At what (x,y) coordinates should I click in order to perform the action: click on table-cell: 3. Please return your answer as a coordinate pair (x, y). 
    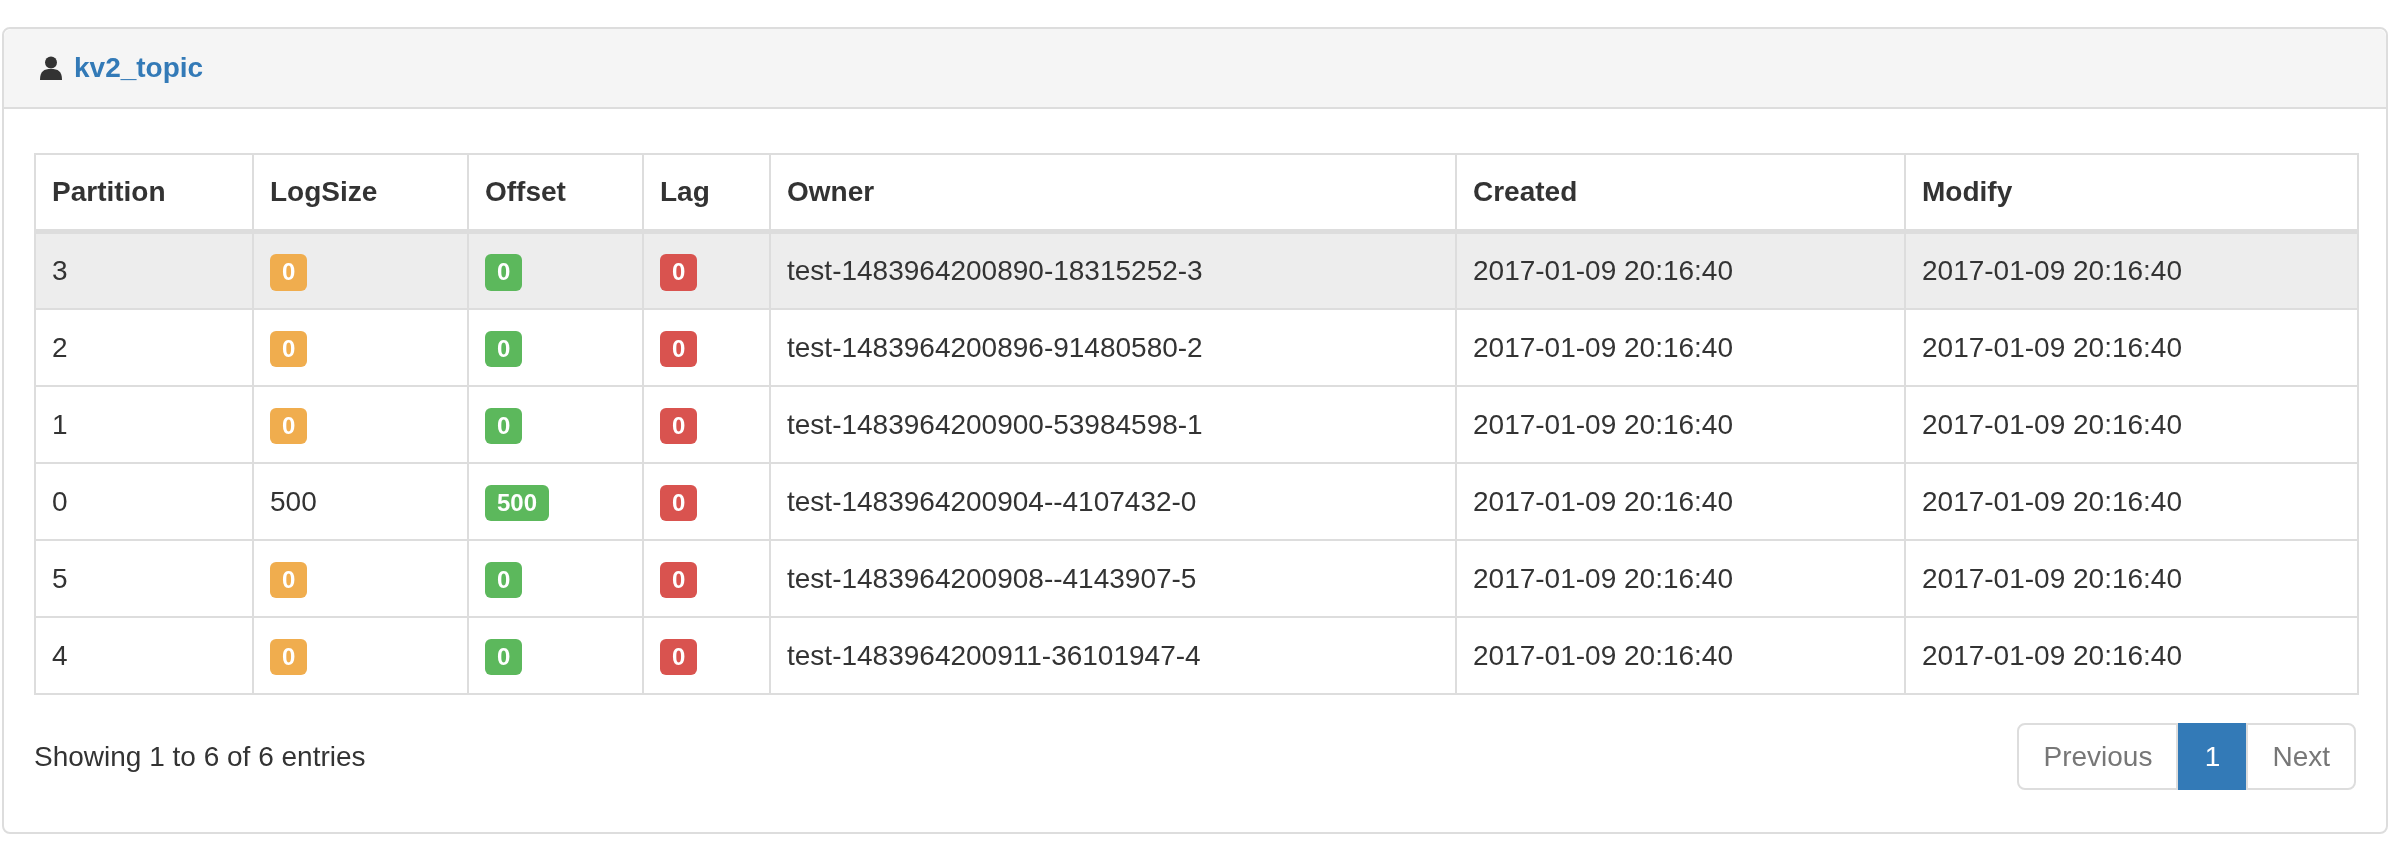
    Looking at the image, I should click on (60, 270).